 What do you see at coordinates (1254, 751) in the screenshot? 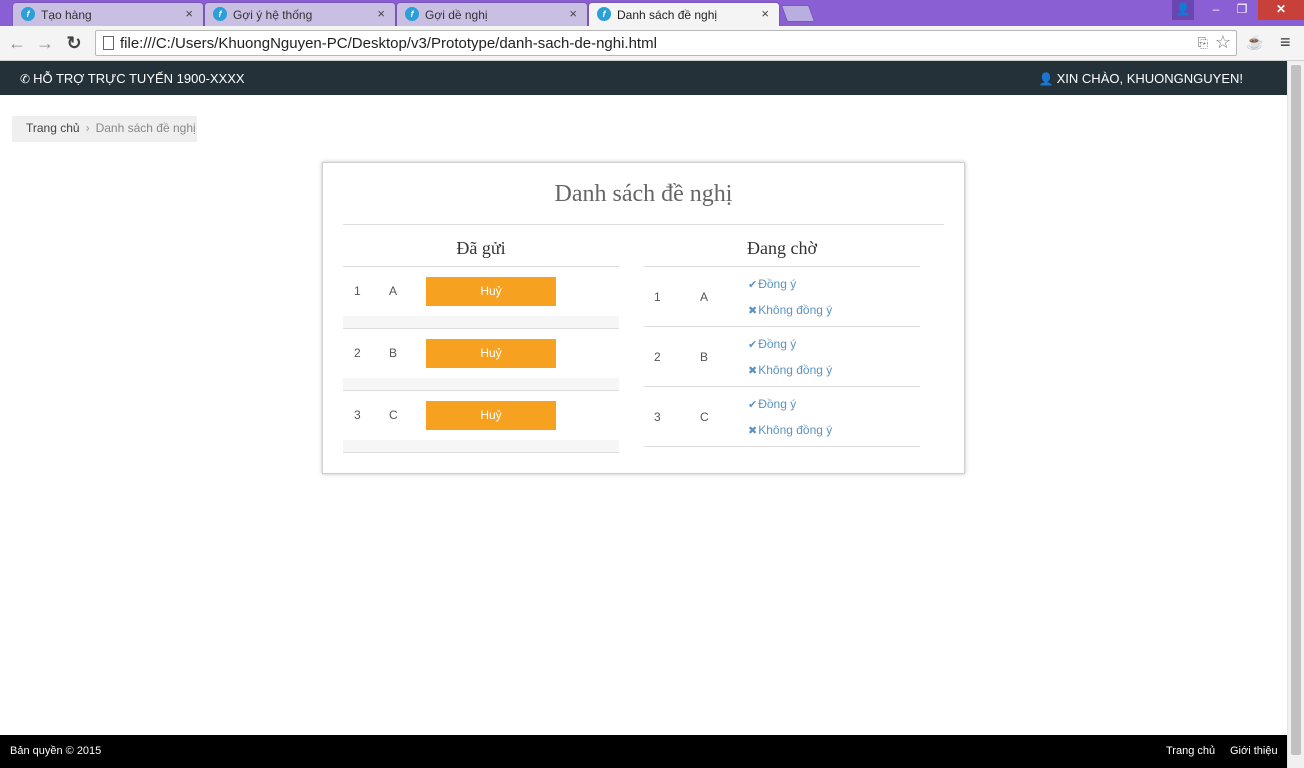
I see `footer-link-about: Giới thiệu` at bounding box center [1254, 751].